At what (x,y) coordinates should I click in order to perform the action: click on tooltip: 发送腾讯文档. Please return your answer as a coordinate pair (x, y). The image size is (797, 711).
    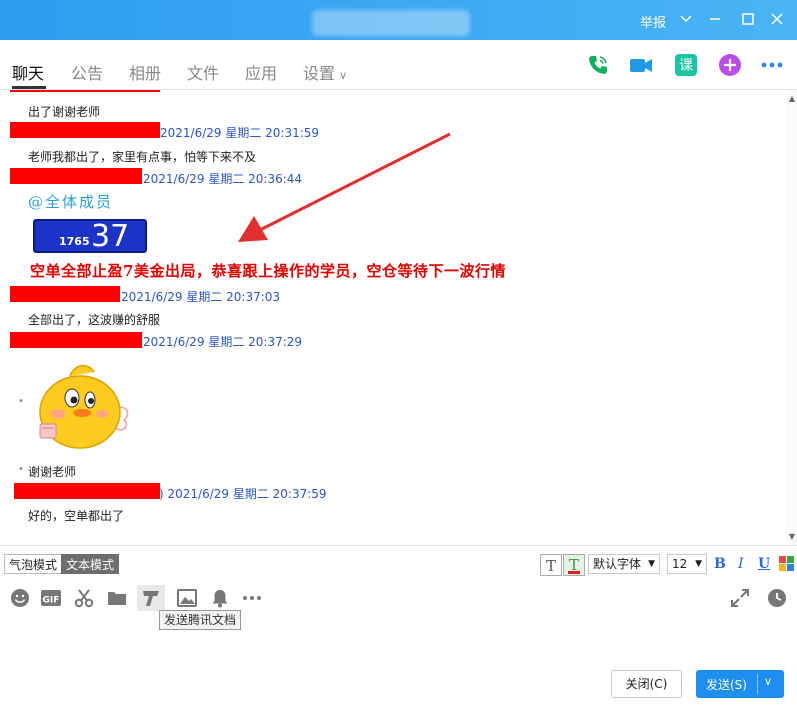
    Looking at the image, I should click on (200, 620).